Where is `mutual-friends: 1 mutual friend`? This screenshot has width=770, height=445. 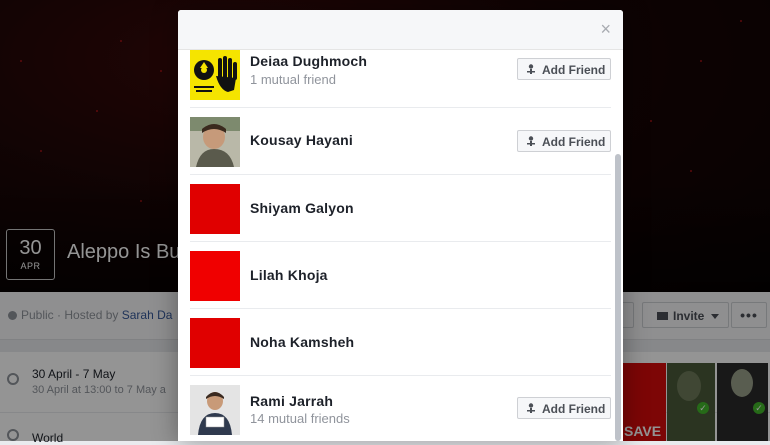 mutual-friends: 1 mutual friend is located at coordinates (293, 79).